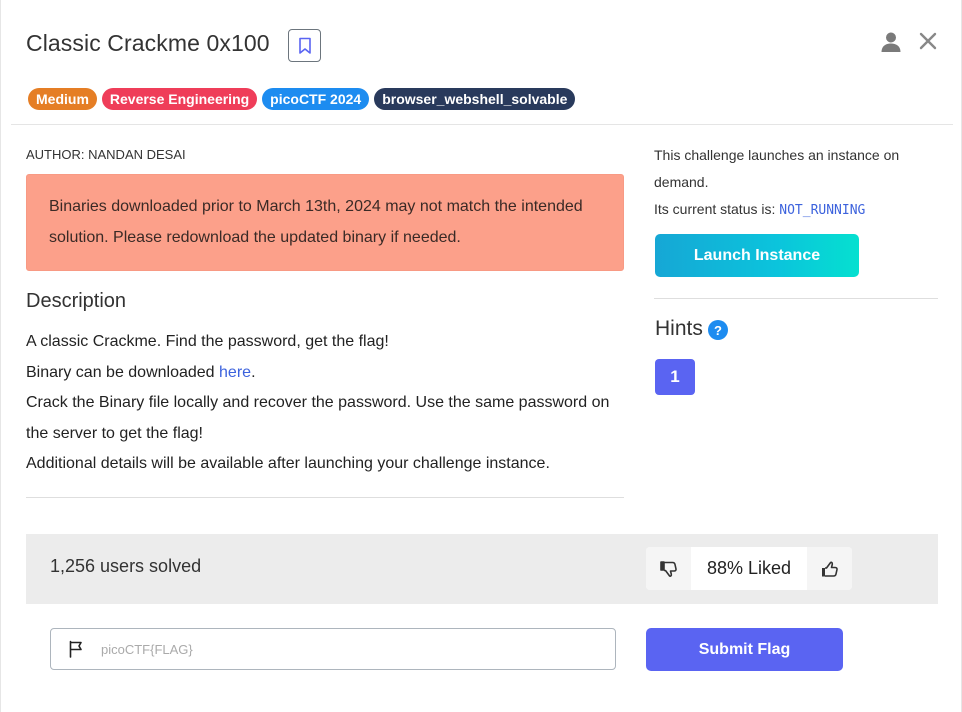  I want to click on flag-input-group, so click(333, 649).